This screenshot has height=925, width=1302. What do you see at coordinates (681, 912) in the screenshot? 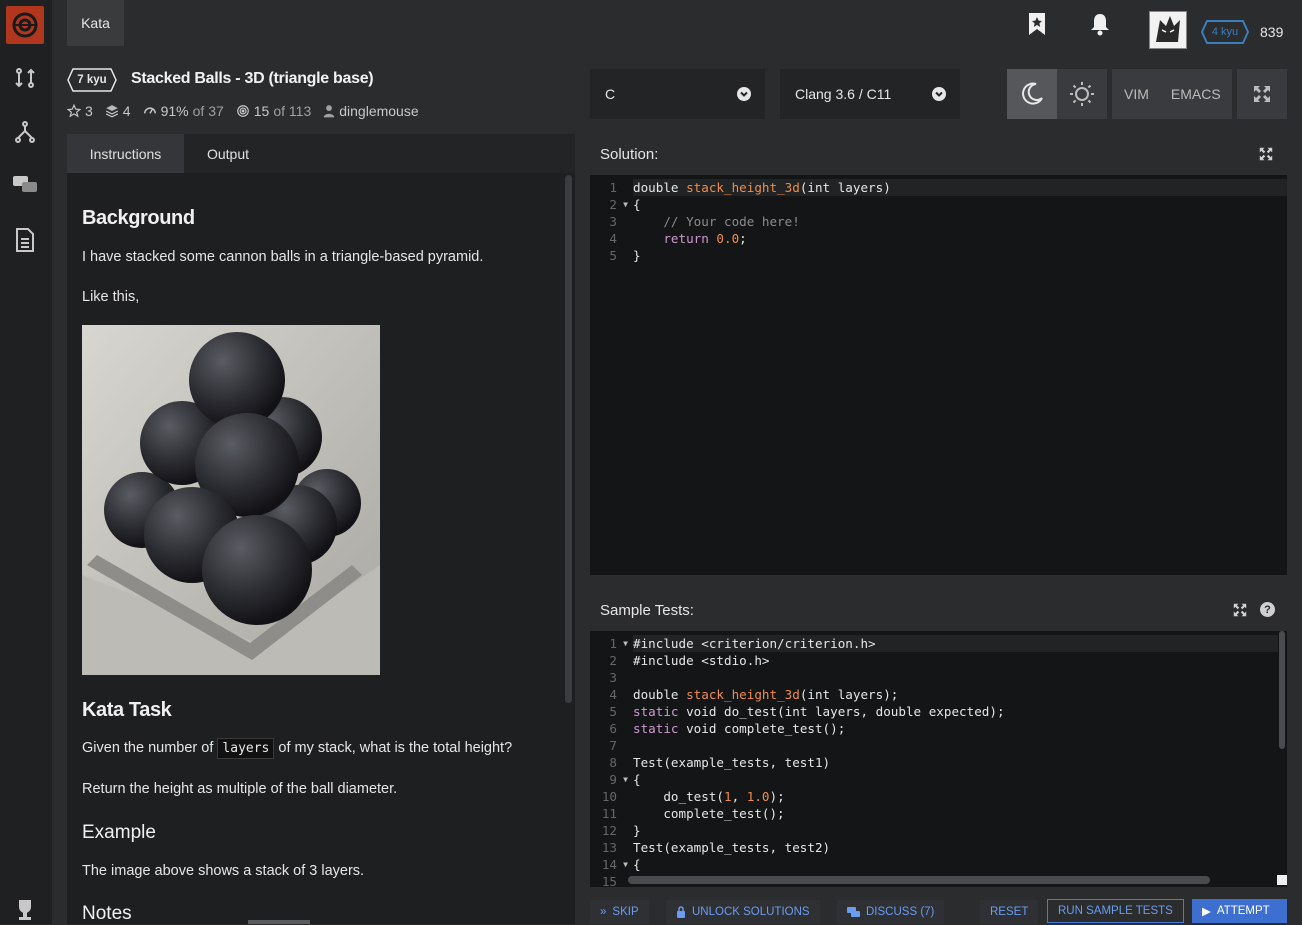
I see `lock-icon` at bounding box center [681, 912].